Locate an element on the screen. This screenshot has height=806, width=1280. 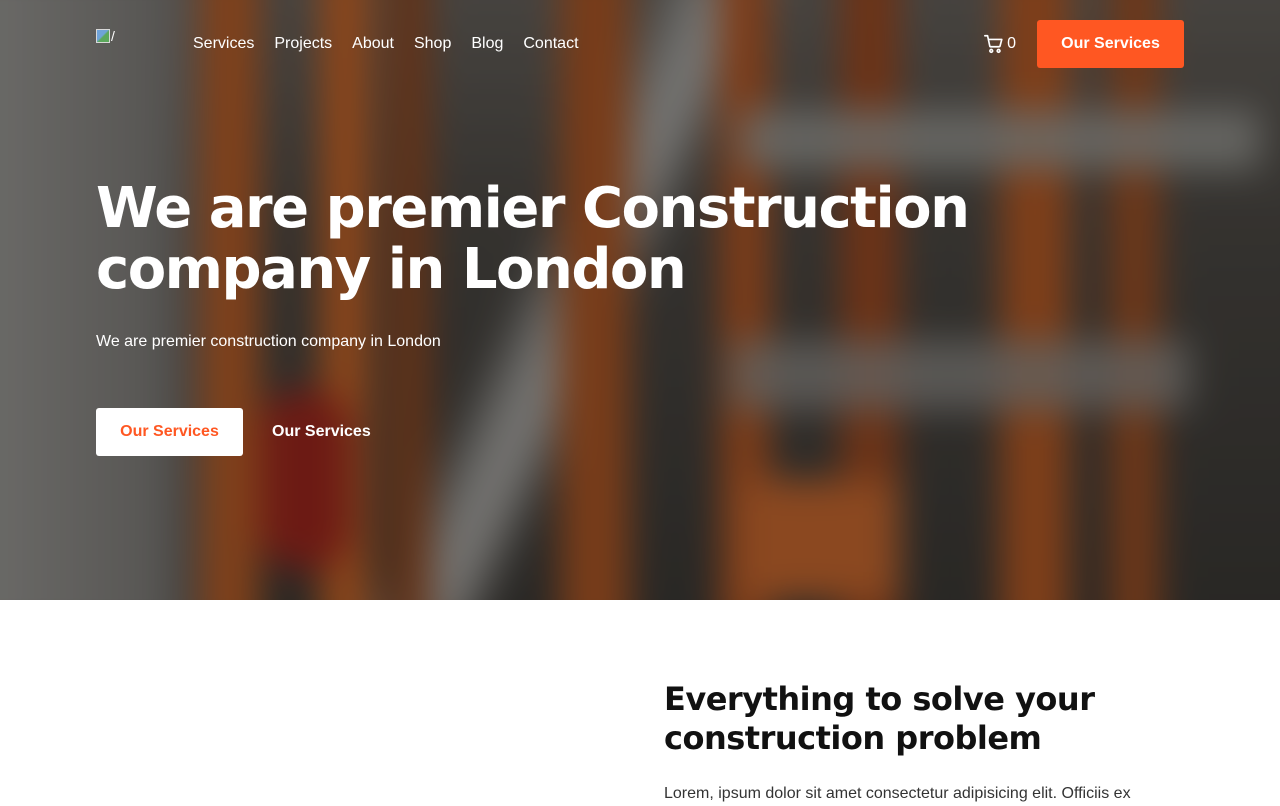
nav-link-projects: Projects is located at coordinates (303, 44).